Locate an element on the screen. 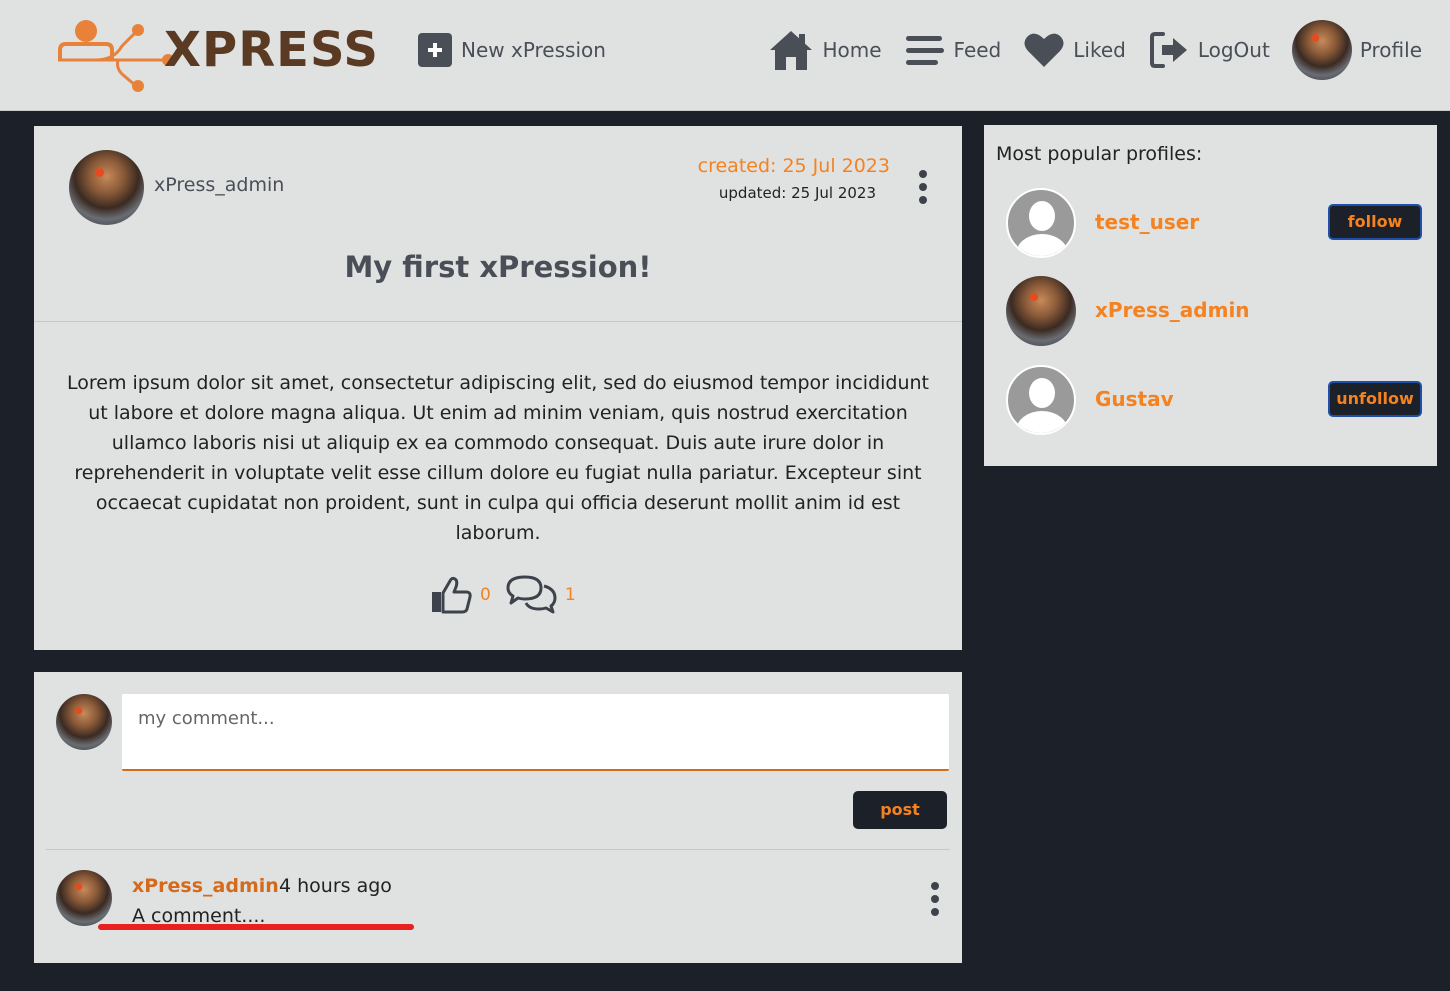  comments-icon is located at coordinates (532, 595).